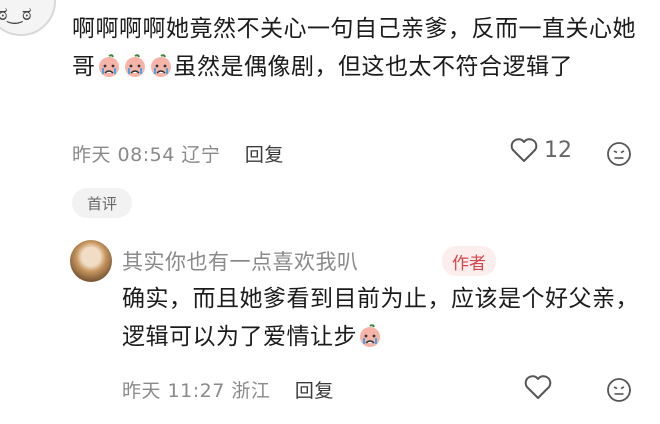 The image size is (660, 424). Describe the element at coordinates (469, 261) in the screenshot. I see `author-badge: 作者` at that location.